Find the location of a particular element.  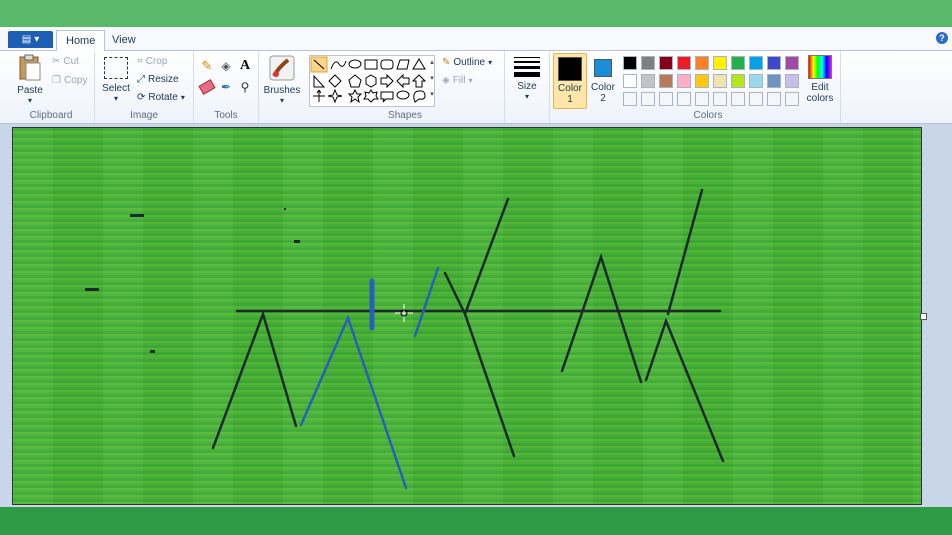

pencil-icon: ✎ is located at coordinates (207, 66).